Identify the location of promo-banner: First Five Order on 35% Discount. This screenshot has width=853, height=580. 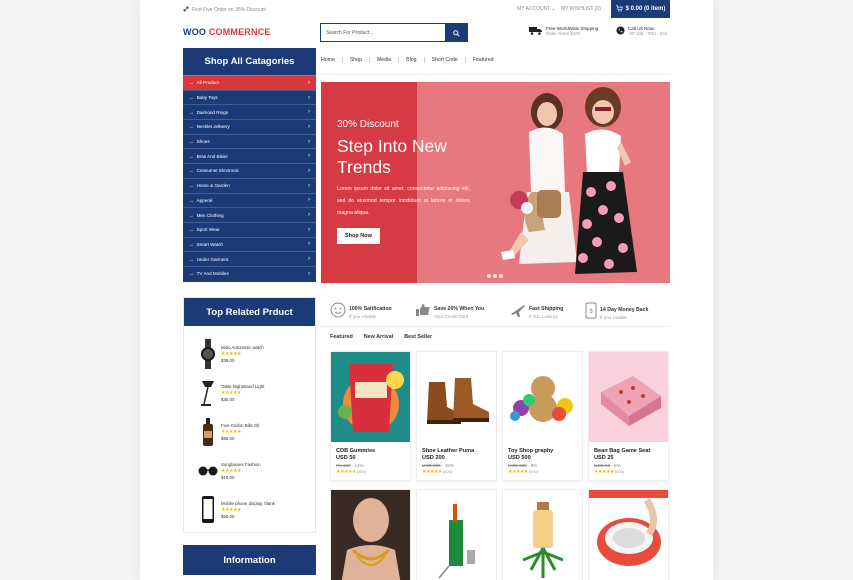
(224, 10).